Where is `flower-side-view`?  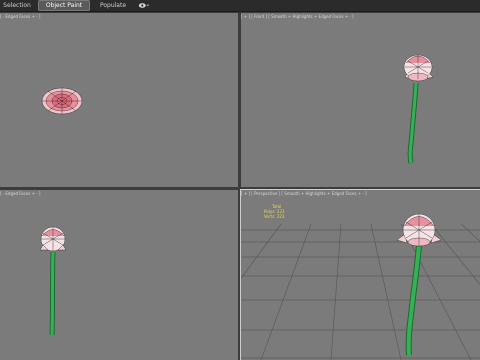
flower-side-view is located at coordinates (53, 281).